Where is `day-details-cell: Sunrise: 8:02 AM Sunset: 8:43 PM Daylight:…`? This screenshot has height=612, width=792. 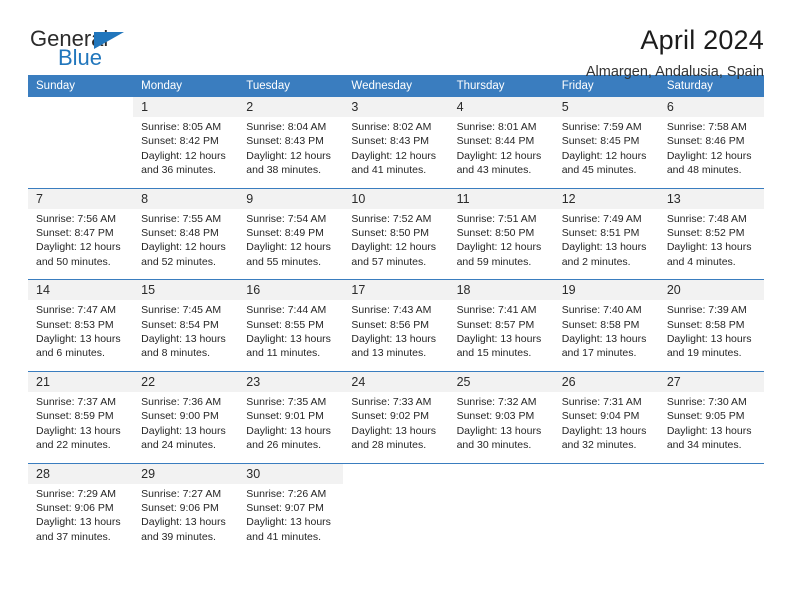 day-details-cell: Sunrise: 8:02 AM Sunset: 8:43 PM Daylight:… is located at coordinates (396, 153).